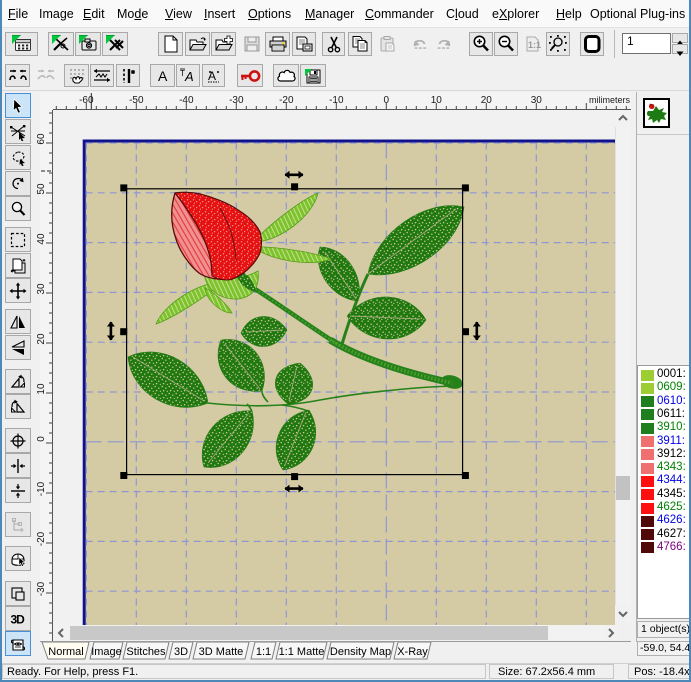  Describe the element at coordinates (41, 239) in the screenshot. I see `svg-text: 40` at that location.